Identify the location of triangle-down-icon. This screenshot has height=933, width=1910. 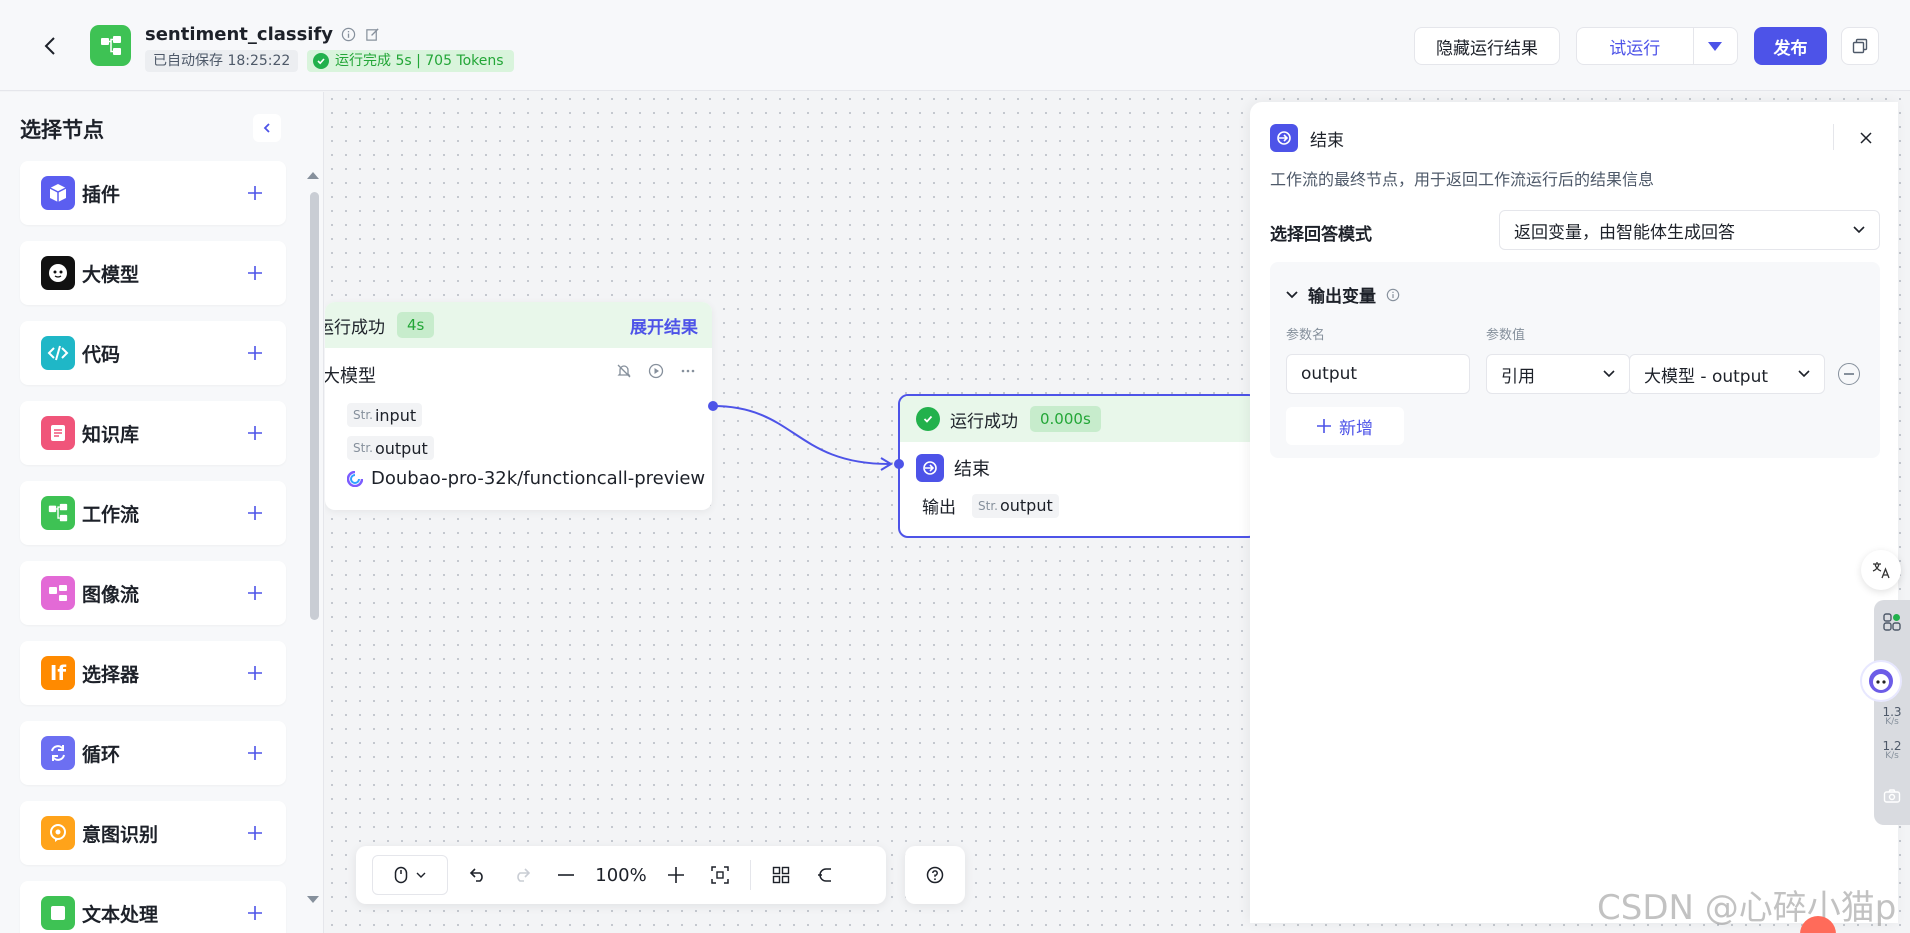
(1715, 46).